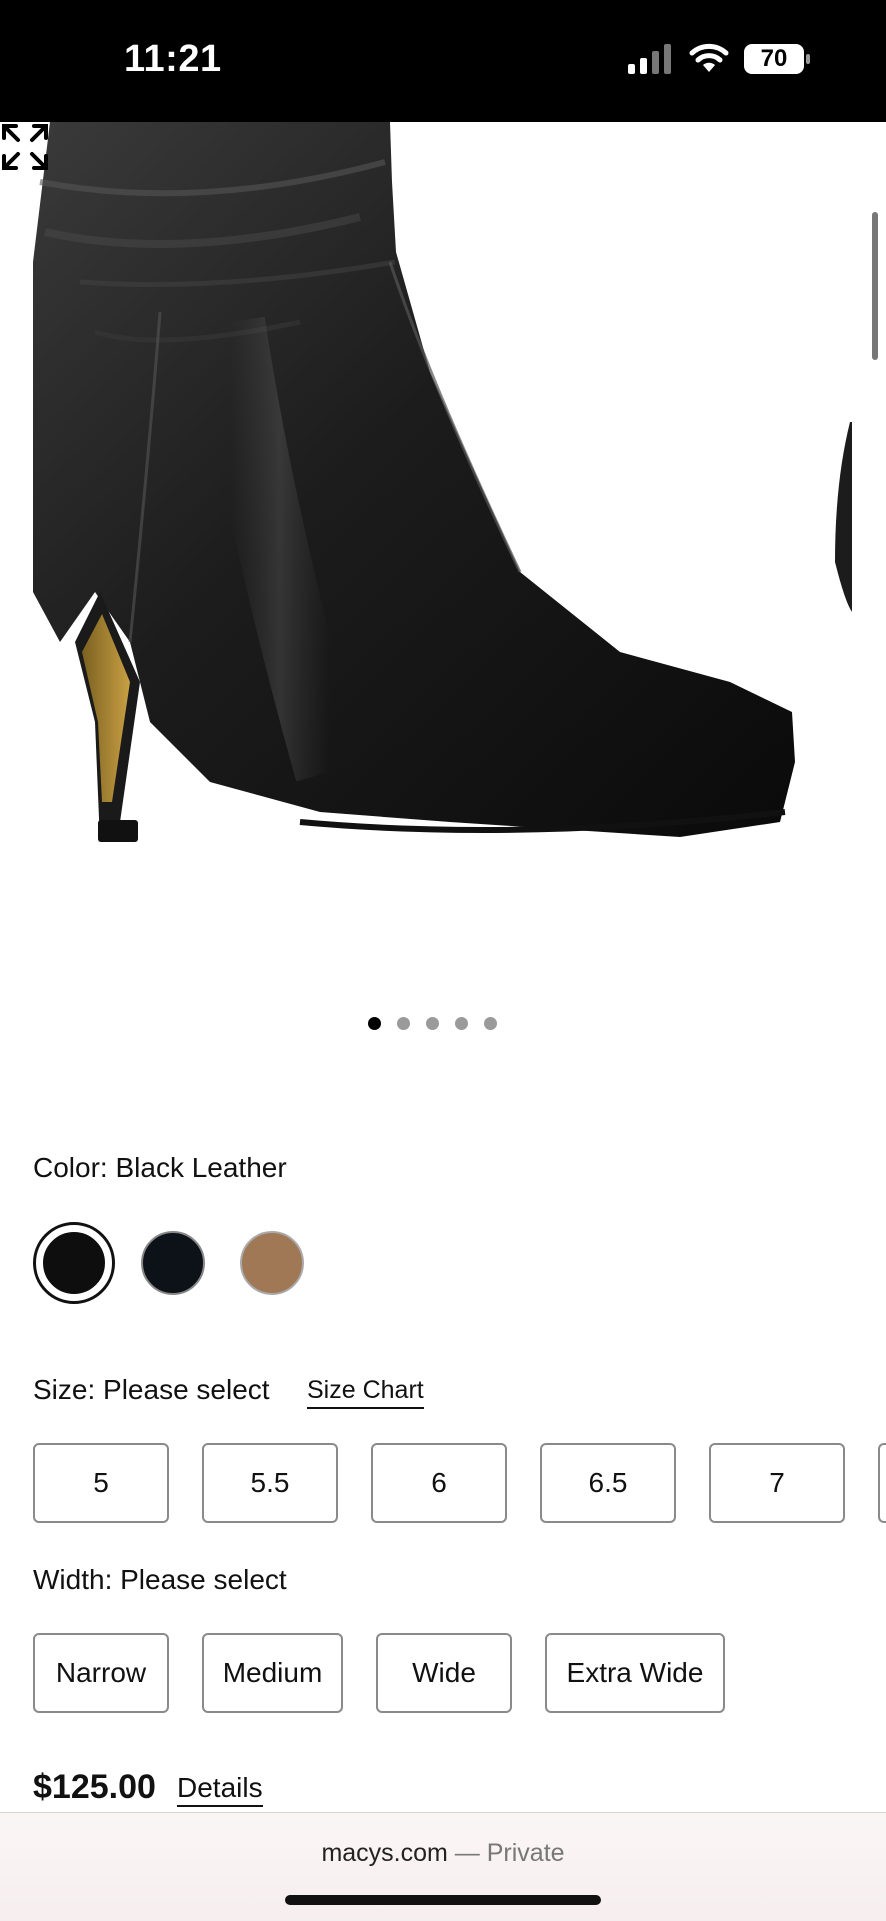 The width and height of the screenshot is (886, 1921). I want to click on size-label: Size: Please select, so click(151, 1389).